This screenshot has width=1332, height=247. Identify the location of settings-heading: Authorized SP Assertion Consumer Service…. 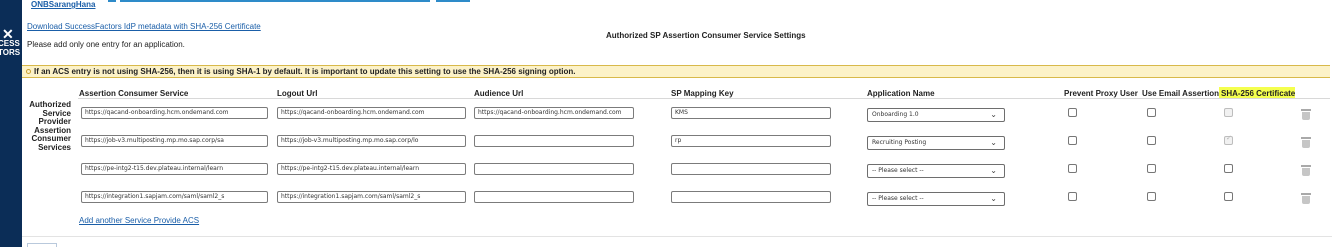
(706, 35).